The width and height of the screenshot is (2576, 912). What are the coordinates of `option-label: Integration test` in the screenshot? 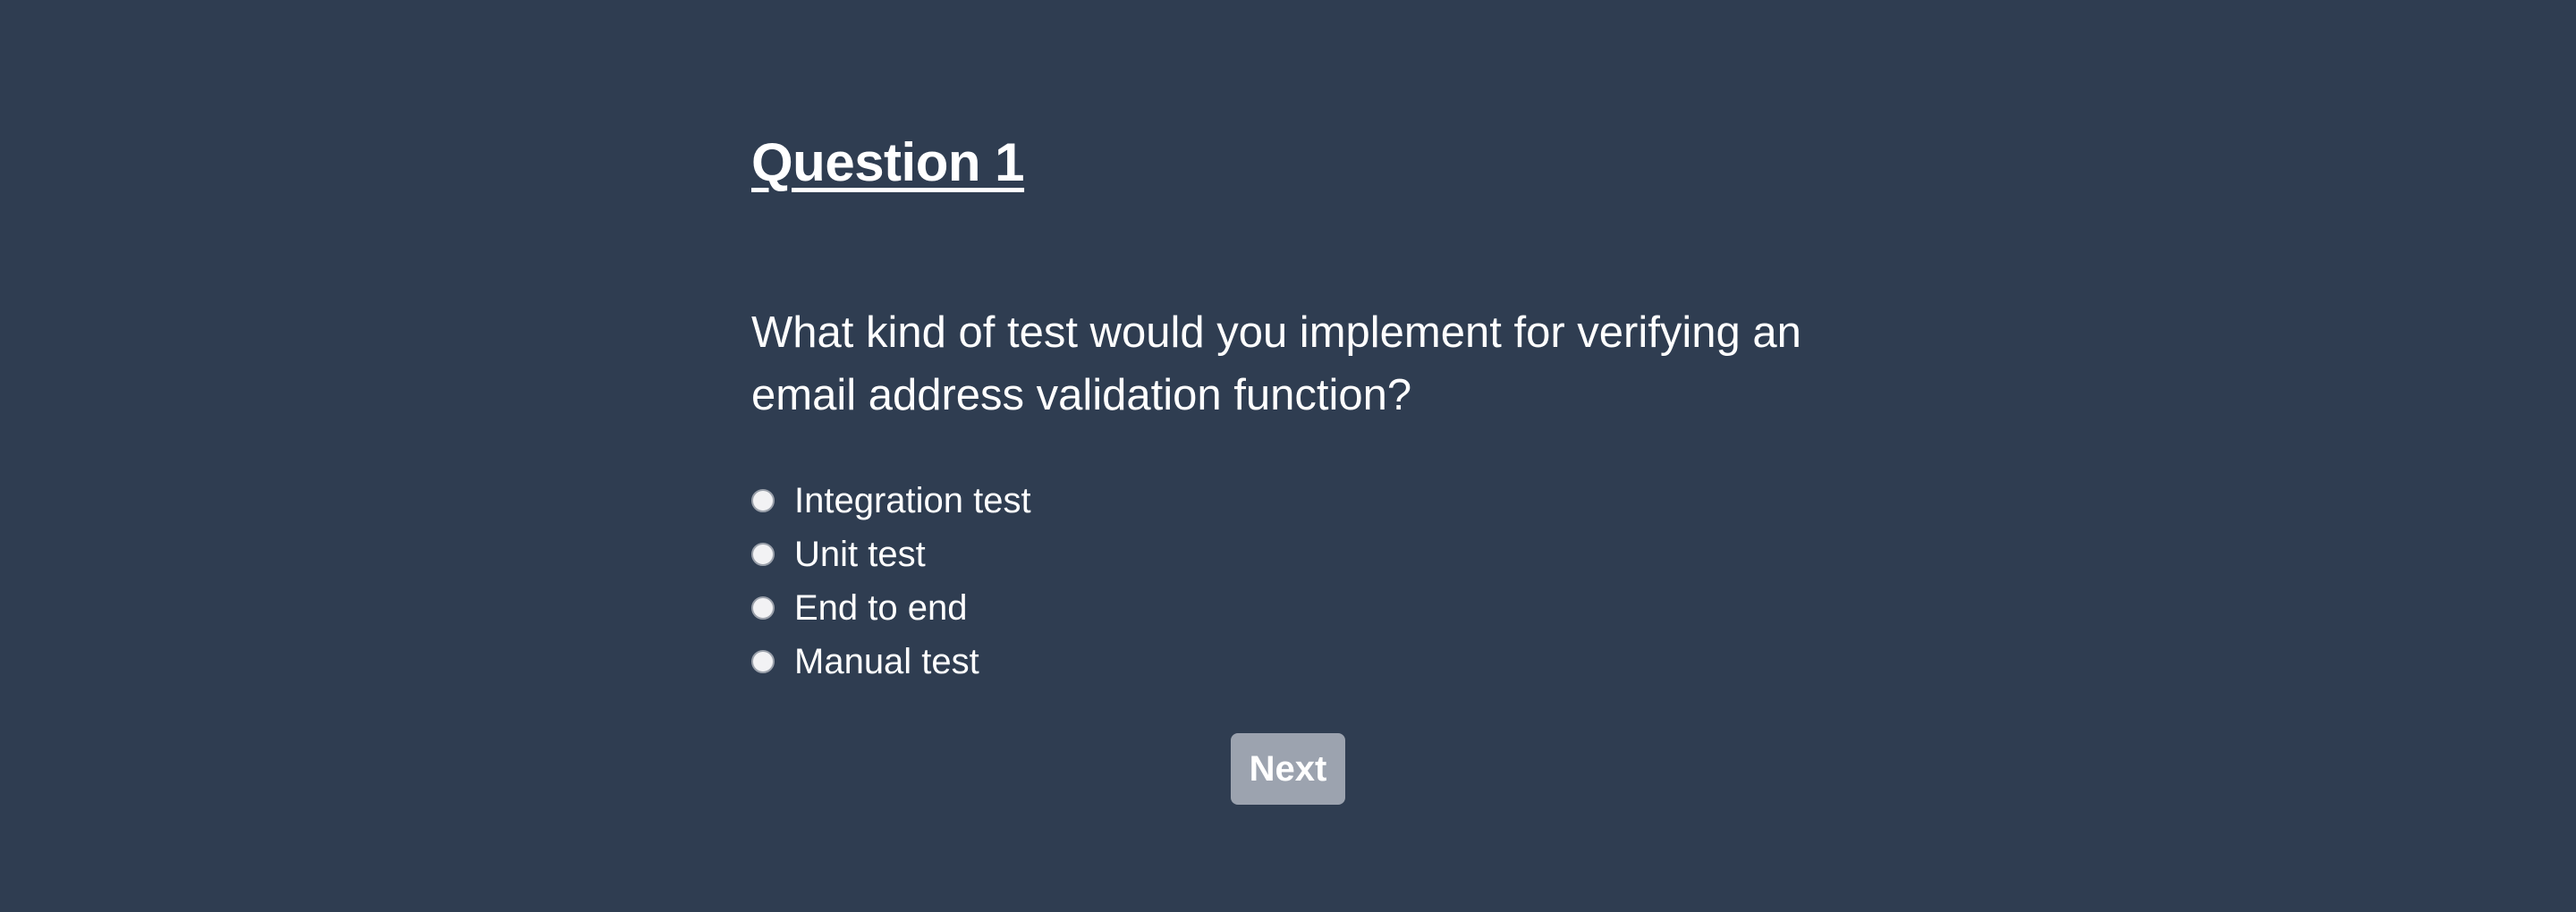 It's located at (912, 501).